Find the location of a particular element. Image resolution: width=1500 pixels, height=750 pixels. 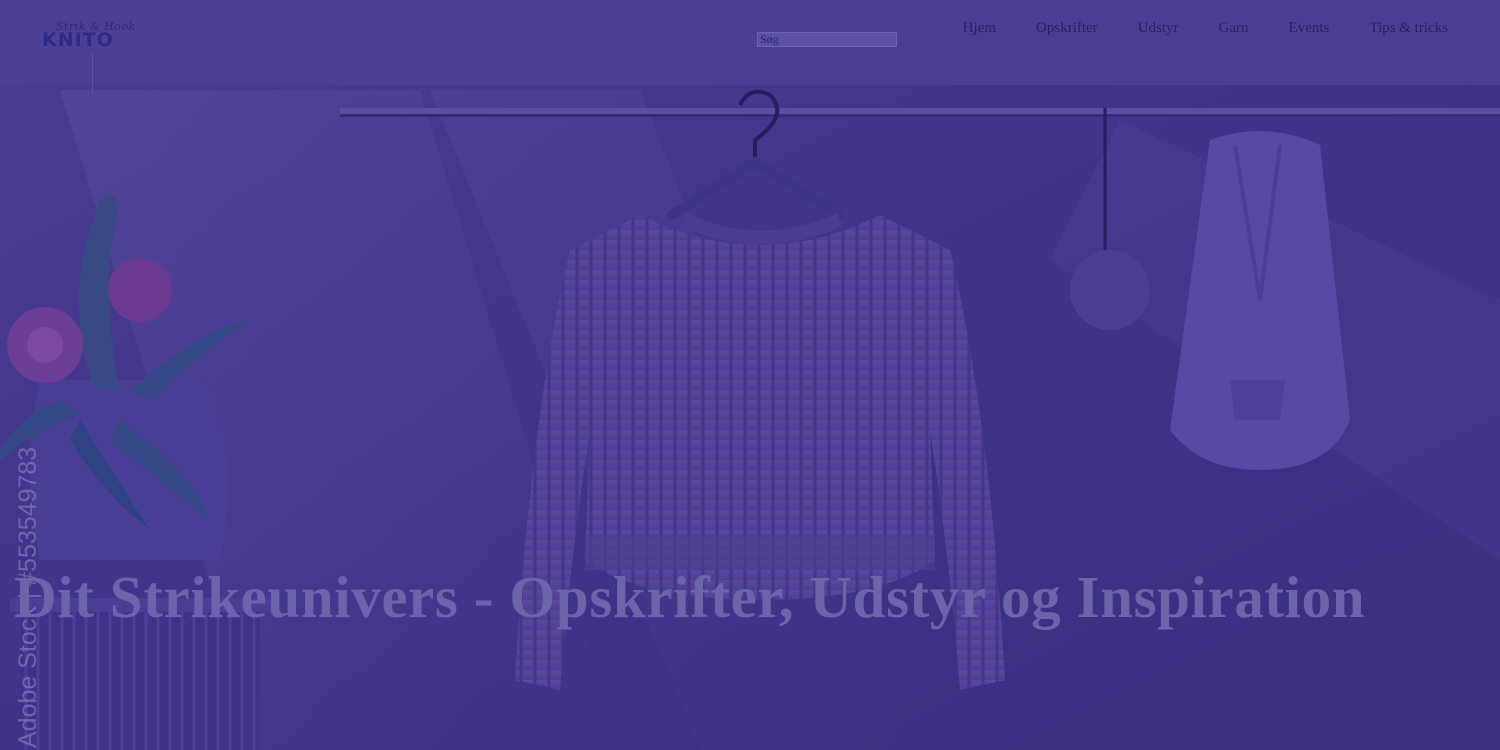

nav-item-events: Events is located at coordinates (1309, 28).